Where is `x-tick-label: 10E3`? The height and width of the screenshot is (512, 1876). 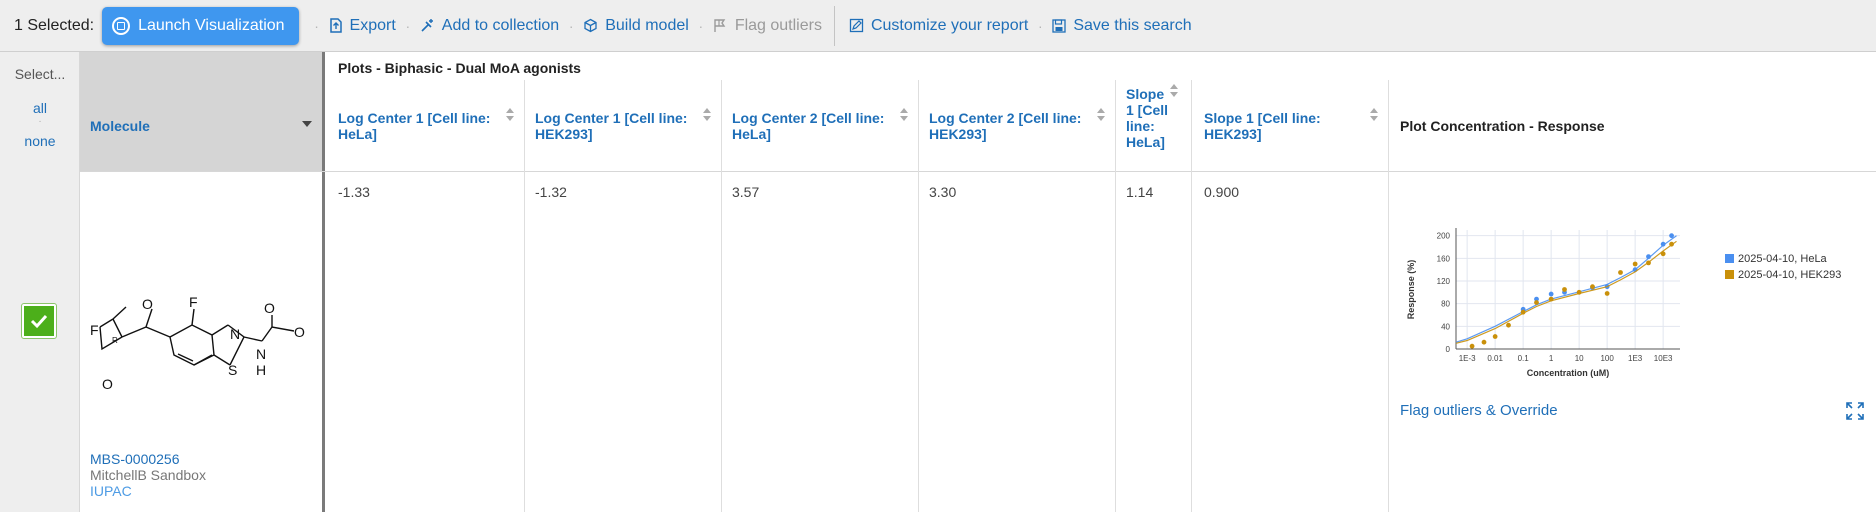
x-tick-label: 10E3 is located at coordinates (1663, 358).